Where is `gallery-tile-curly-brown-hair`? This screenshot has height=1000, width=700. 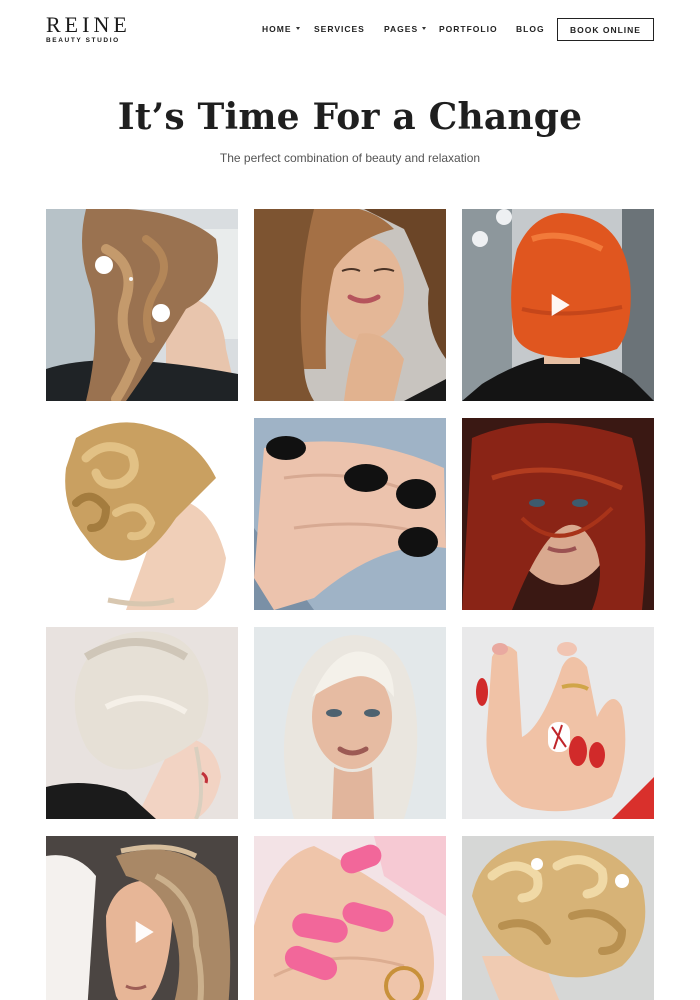
gallery-tile-curly-brown-hair is located at coordinates (350, 305).